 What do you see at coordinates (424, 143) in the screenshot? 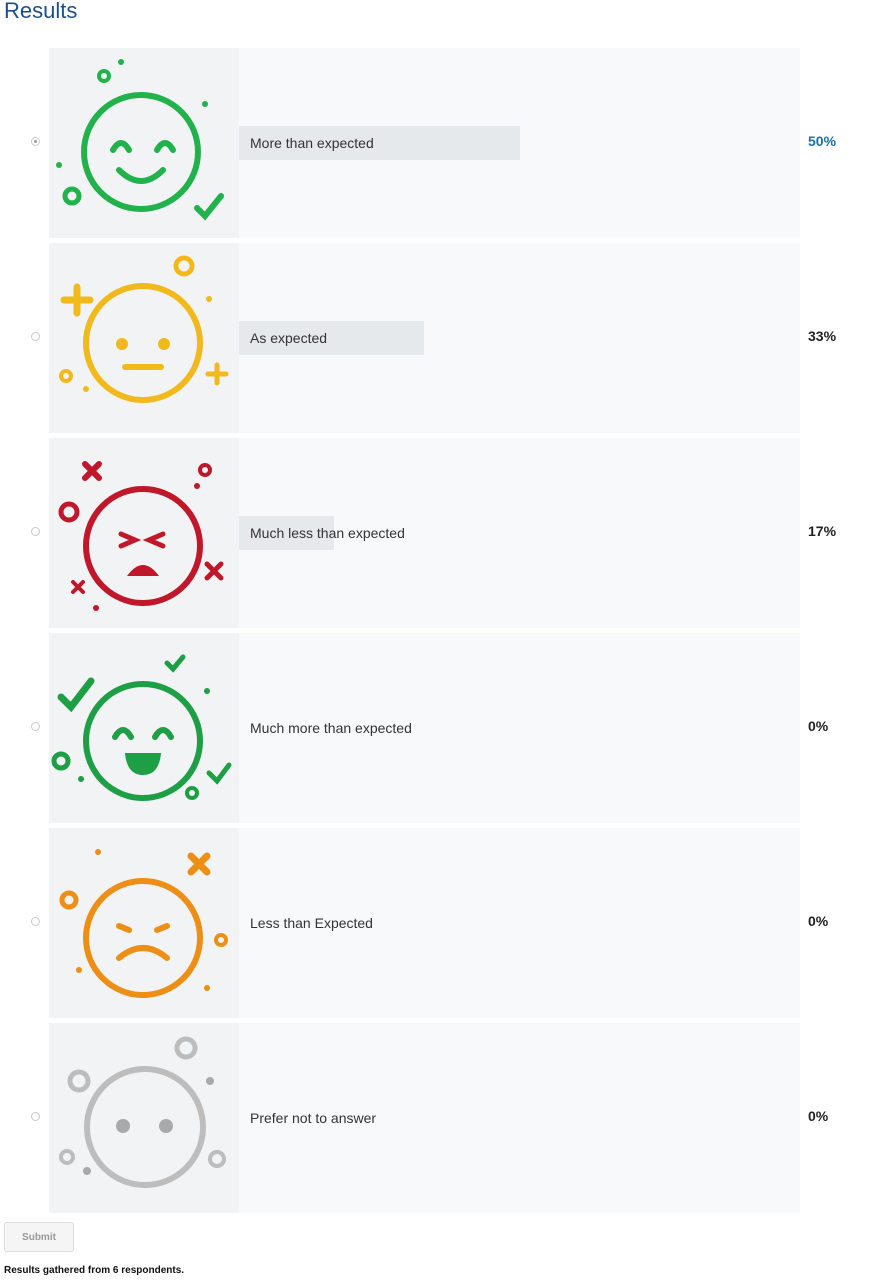
I see `option-card: More than expected` at bounding box center [424, 143].